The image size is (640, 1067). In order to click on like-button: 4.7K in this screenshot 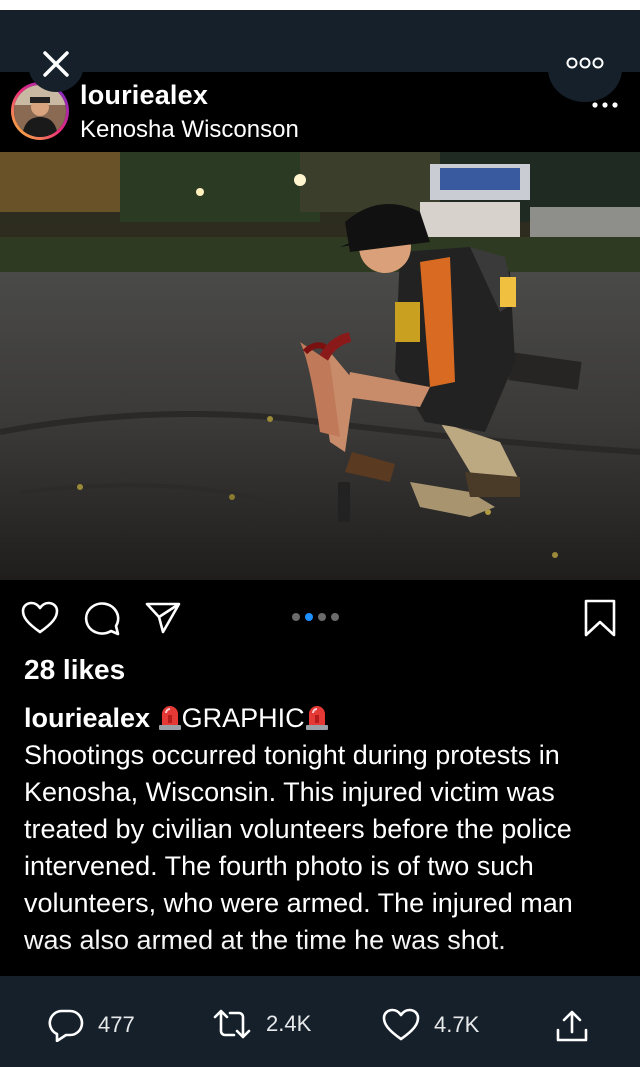, I will do `click(430, 1025)`.